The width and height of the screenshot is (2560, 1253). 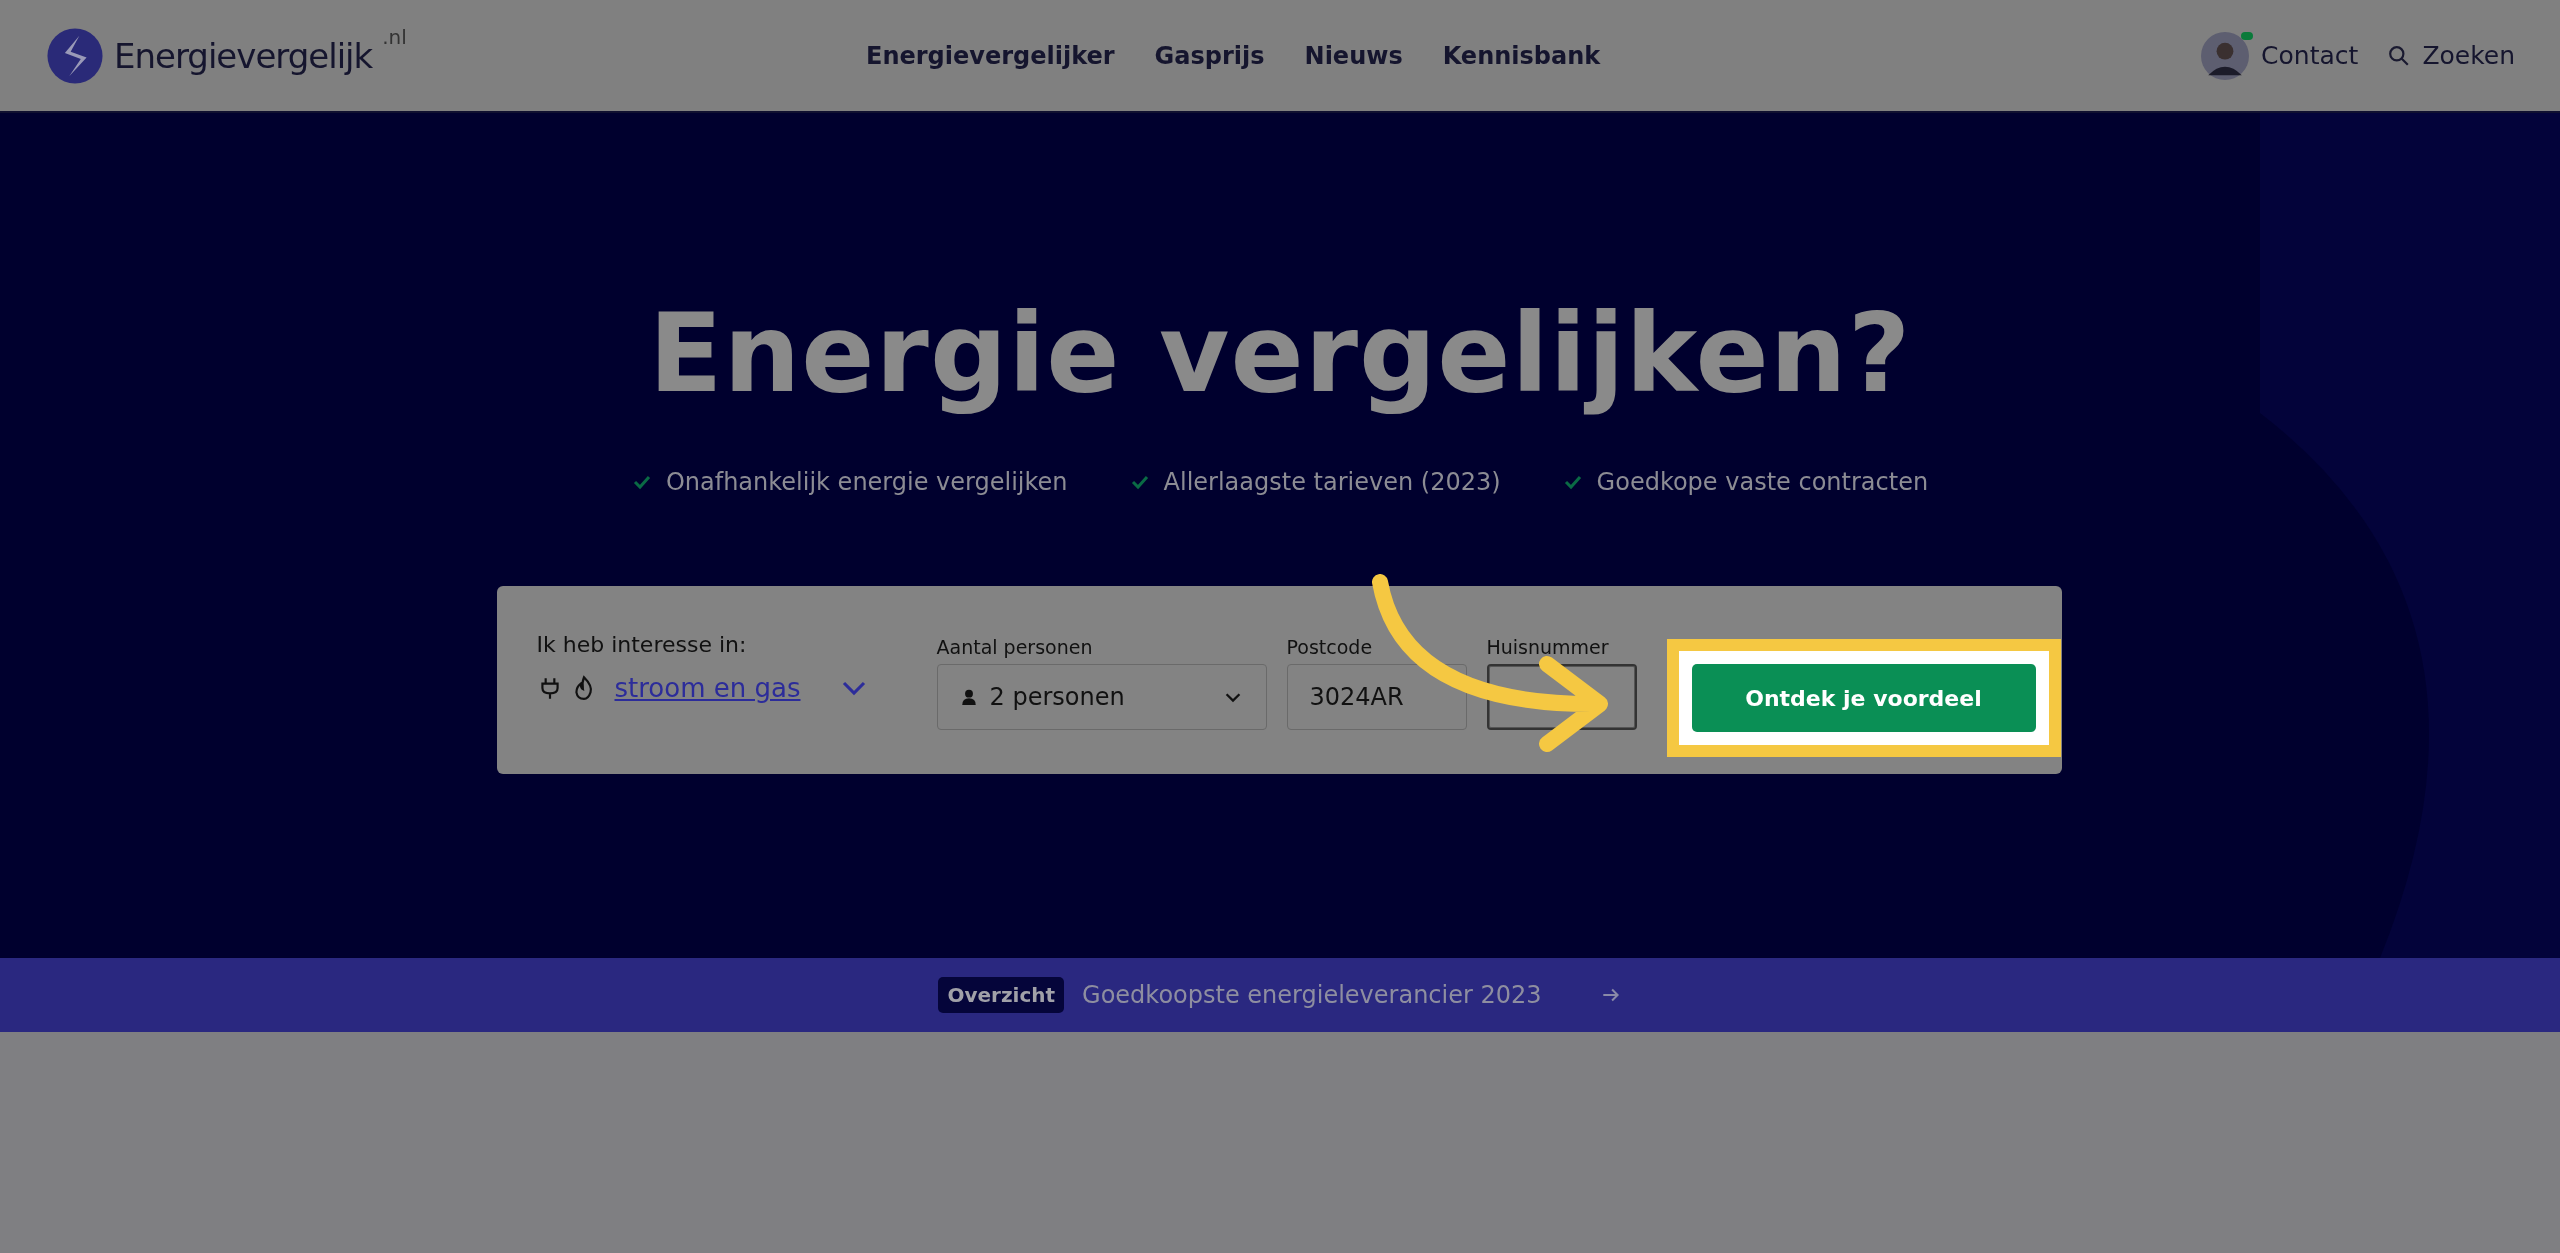 I want to click on usp-text: Goedkope vaste contracten, so click(x=1762, y=482).